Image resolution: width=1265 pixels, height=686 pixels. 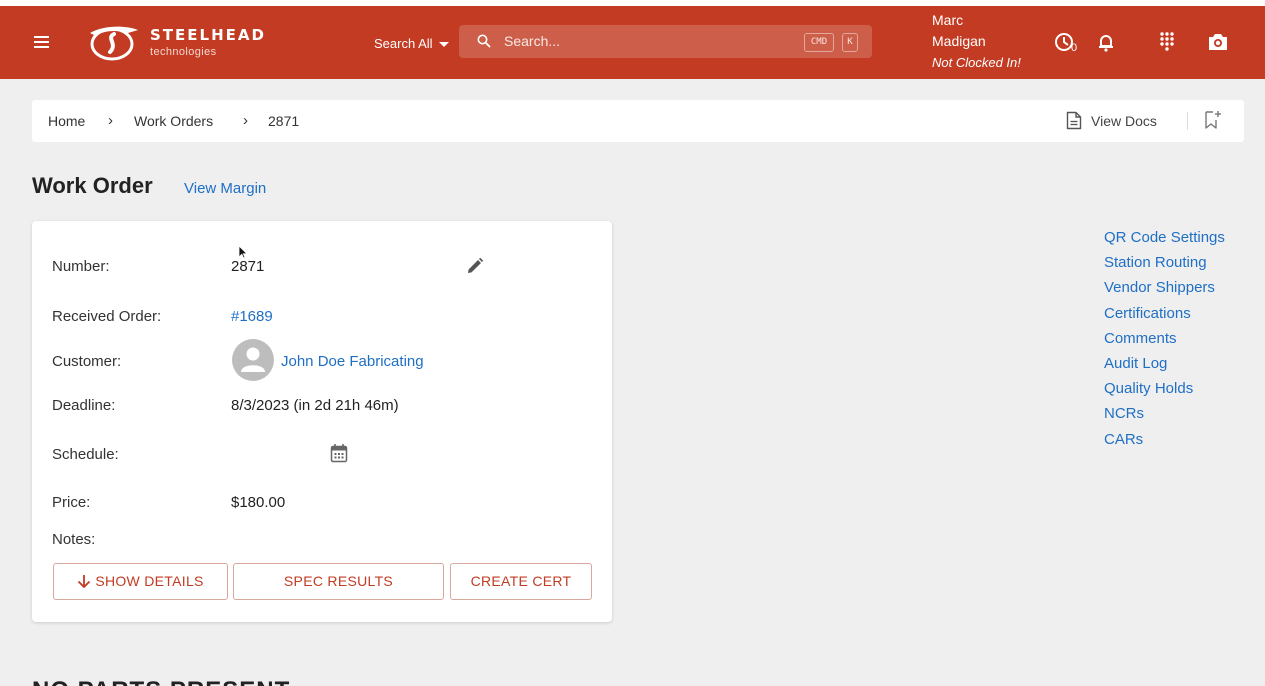 What do you see at coordinates (1068, 45) in the screenshot?
I see `clock-icon: 0` at bounding box center [1068, 45].